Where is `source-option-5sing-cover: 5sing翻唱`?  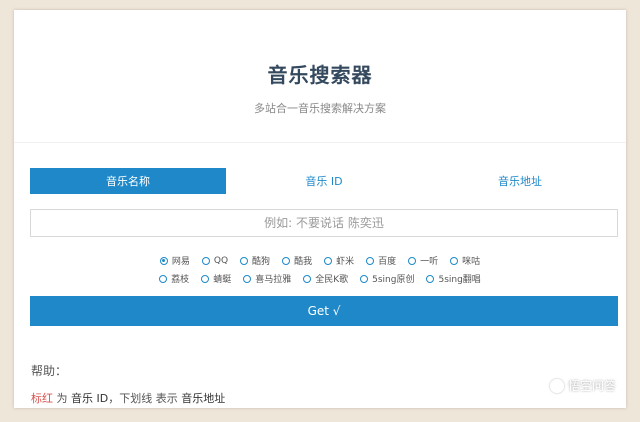
source-option-5sing-cover: 5sing翻唱 is located at coordinates (453, 278).